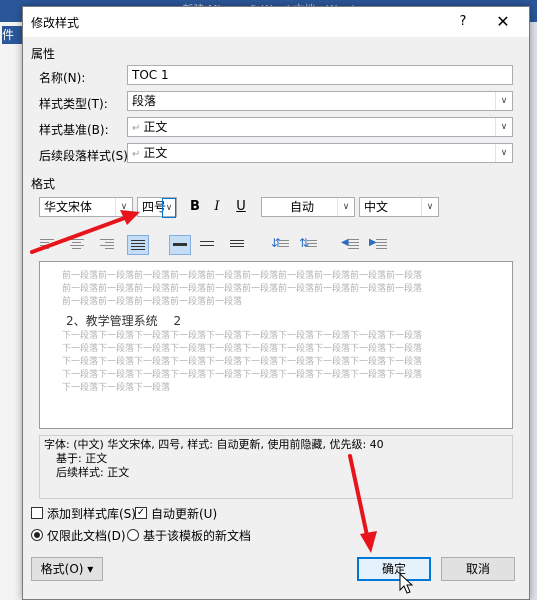 The width and height of the screenshot is (537, 600). Describe the element at coordinates (362, 503) in the screenshot. I see `arrow-to-ok-button` at that location.